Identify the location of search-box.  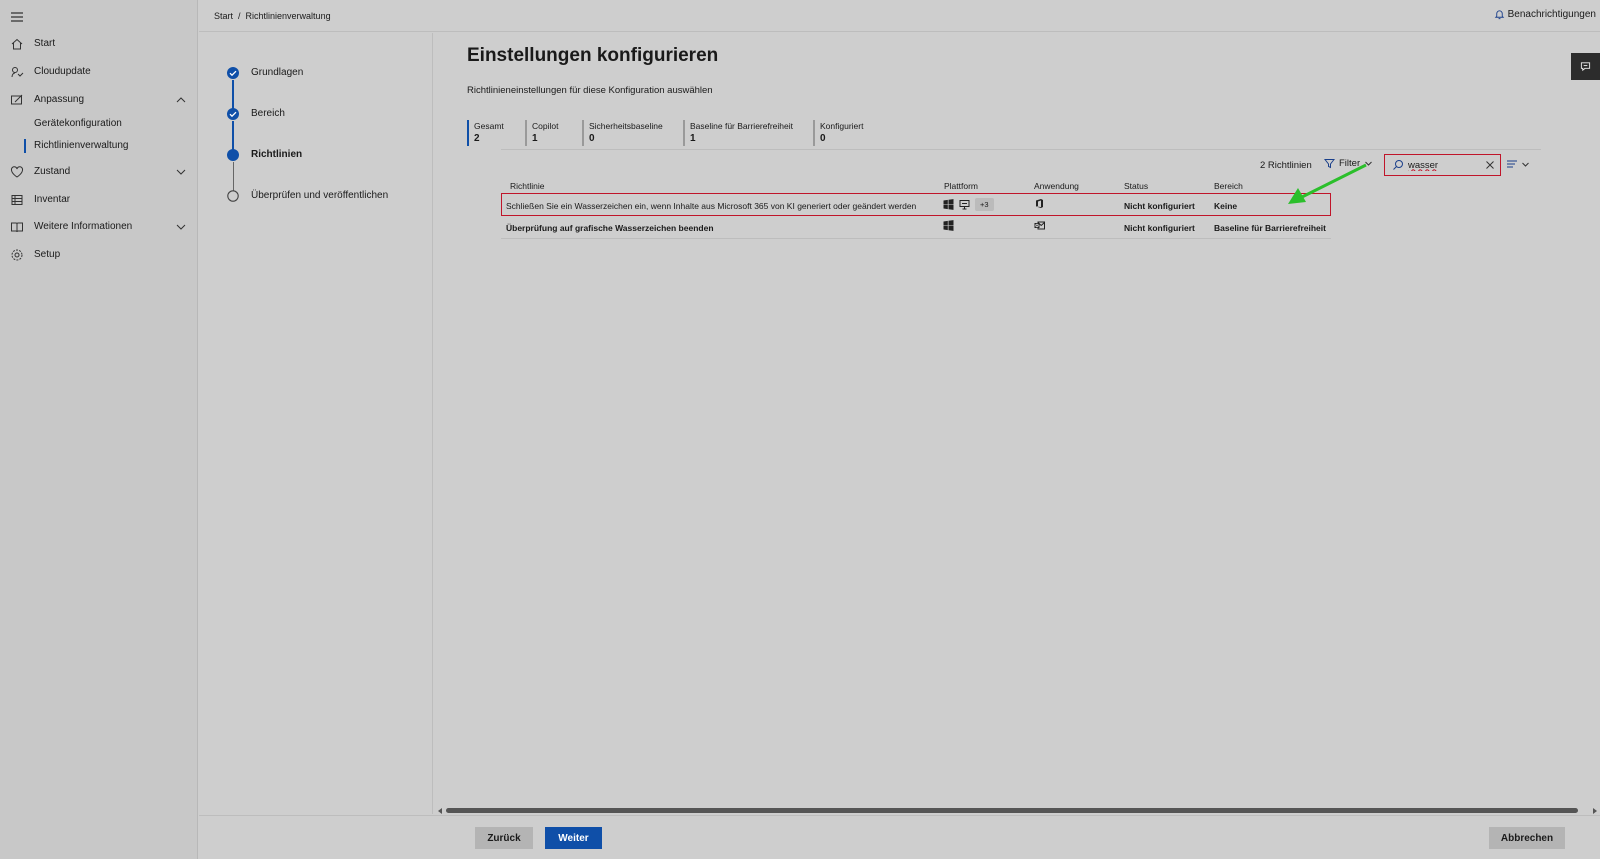
(1442, 165).